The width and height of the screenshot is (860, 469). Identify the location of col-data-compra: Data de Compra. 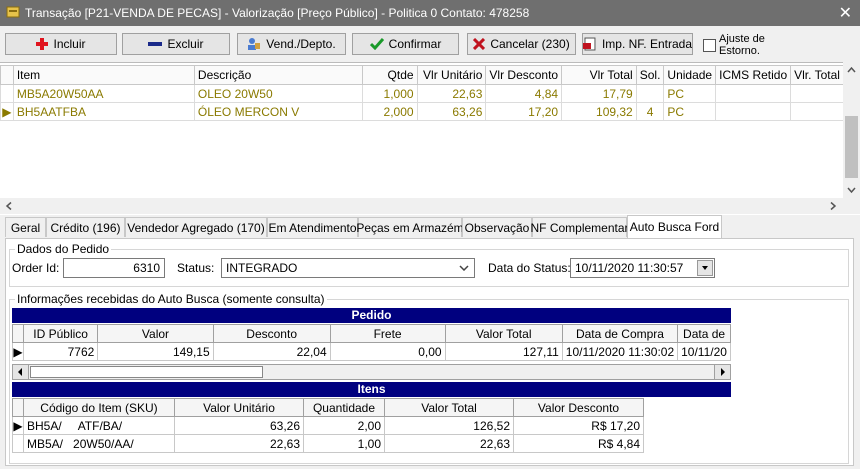
(620, 333).